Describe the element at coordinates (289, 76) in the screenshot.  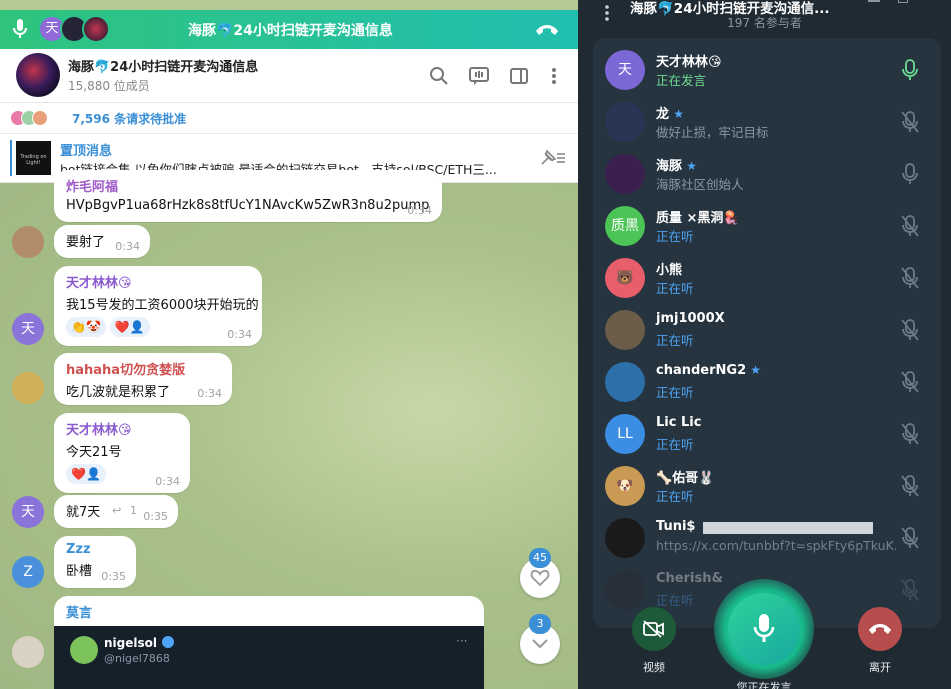
I see `chat-header: 海豚🐬24小时扫链开麦沟通信息 15,880 位成员` at that location.